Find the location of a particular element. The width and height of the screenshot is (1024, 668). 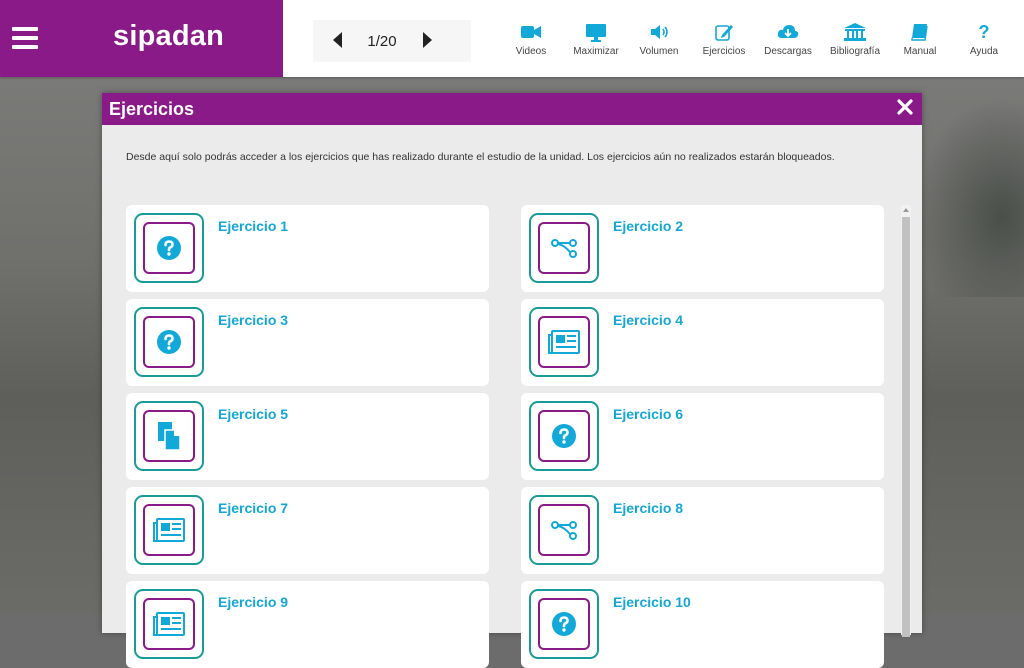

exercises-button: Ejercicios is located at coordinates (724, 39).